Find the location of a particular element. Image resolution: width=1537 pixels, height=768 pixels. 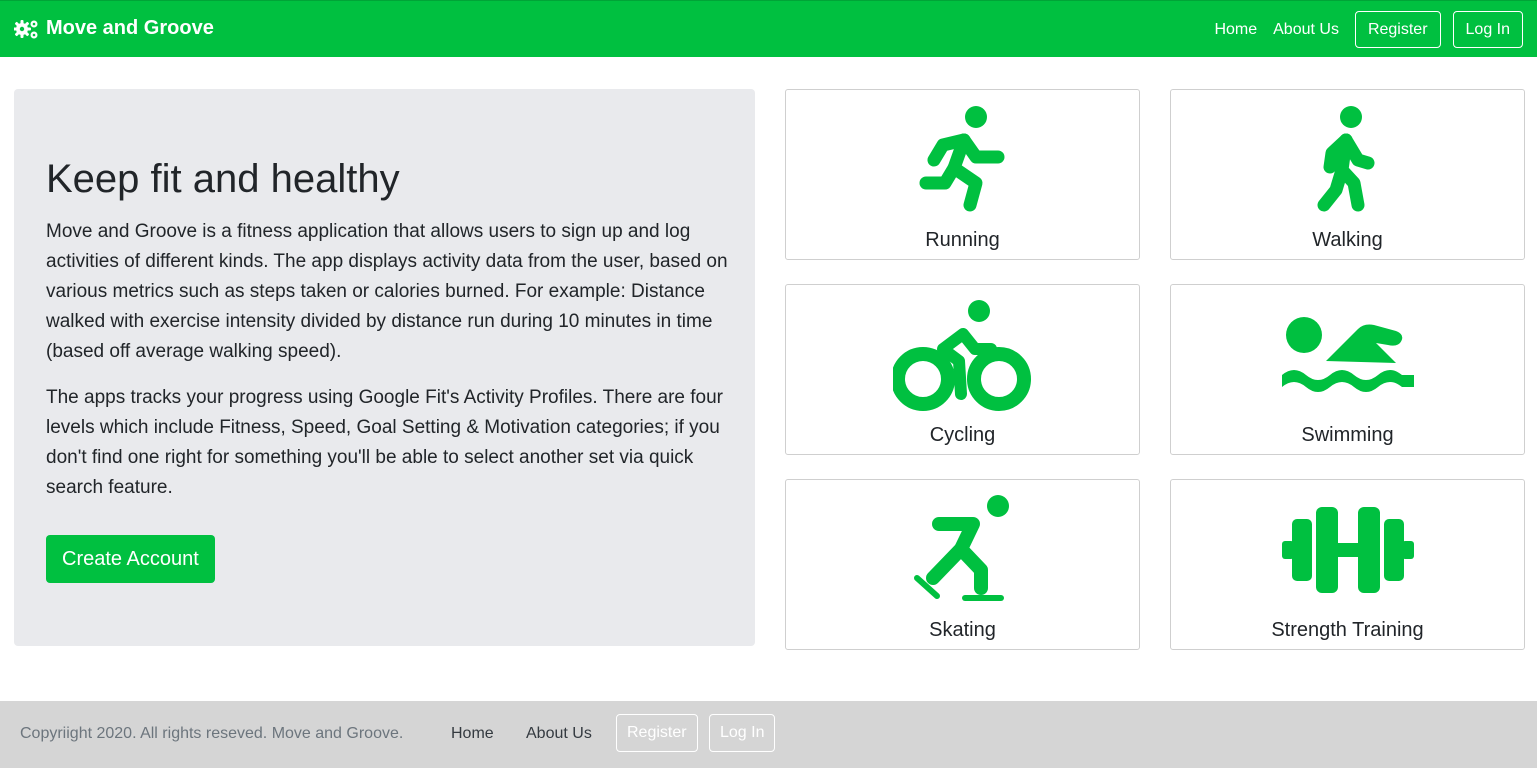

dumbbell-icon is located at coordinates (1347, 549).